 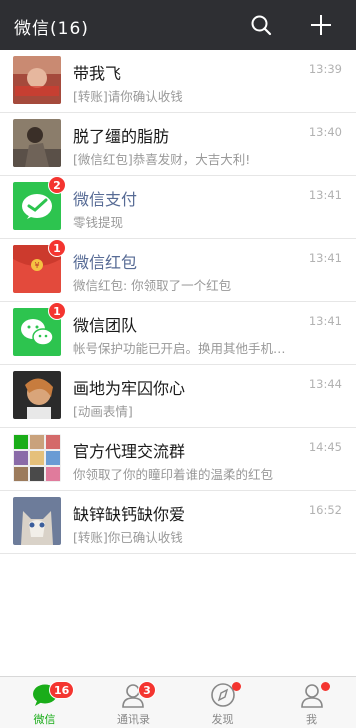 What do you see at coordinates (178, 270) in the screenshot?
I see `chat-row: ¥ 1 微信红包 微信红包: 你领取了一个红包 13:41` at bounding box center [178, 270].